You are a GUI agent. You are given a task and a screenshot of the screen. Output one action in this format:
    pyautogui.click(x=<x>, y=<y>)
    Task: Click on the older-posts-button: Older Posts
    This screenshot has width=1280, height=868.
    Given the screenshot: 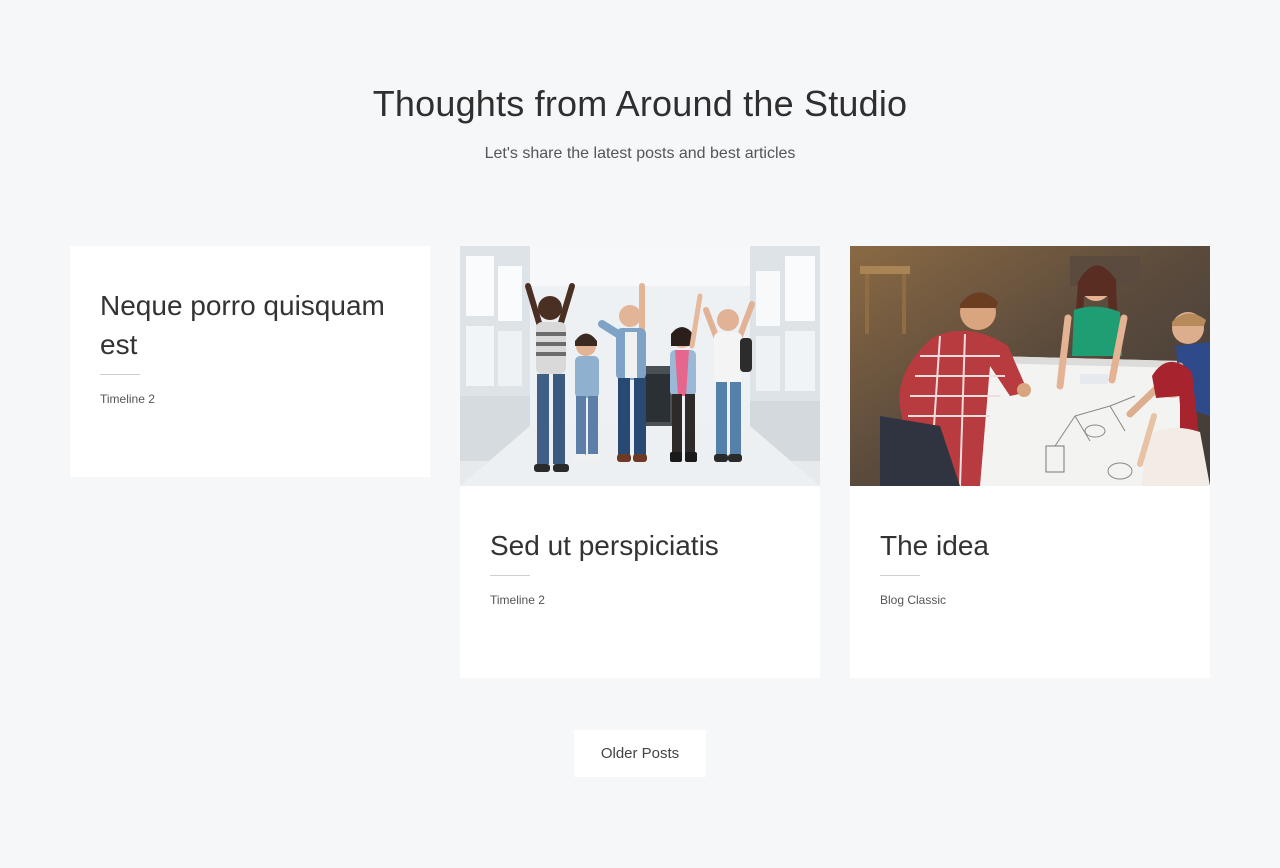 What is the action you would take?
    pyautogui.click(x=640, y=753)
    